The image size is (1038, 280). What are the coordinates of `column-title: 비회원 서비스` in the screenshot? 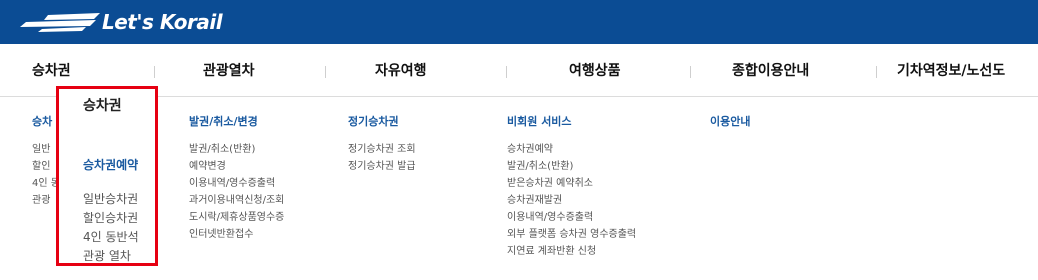 It's located at (571, 121).